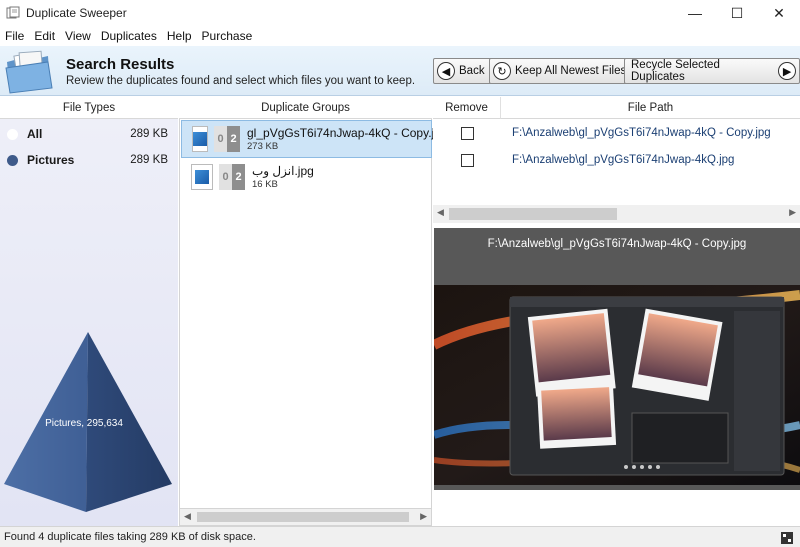 The image size is (800, 547). I want to click on pictures-dot-icon, so click(12, 160).